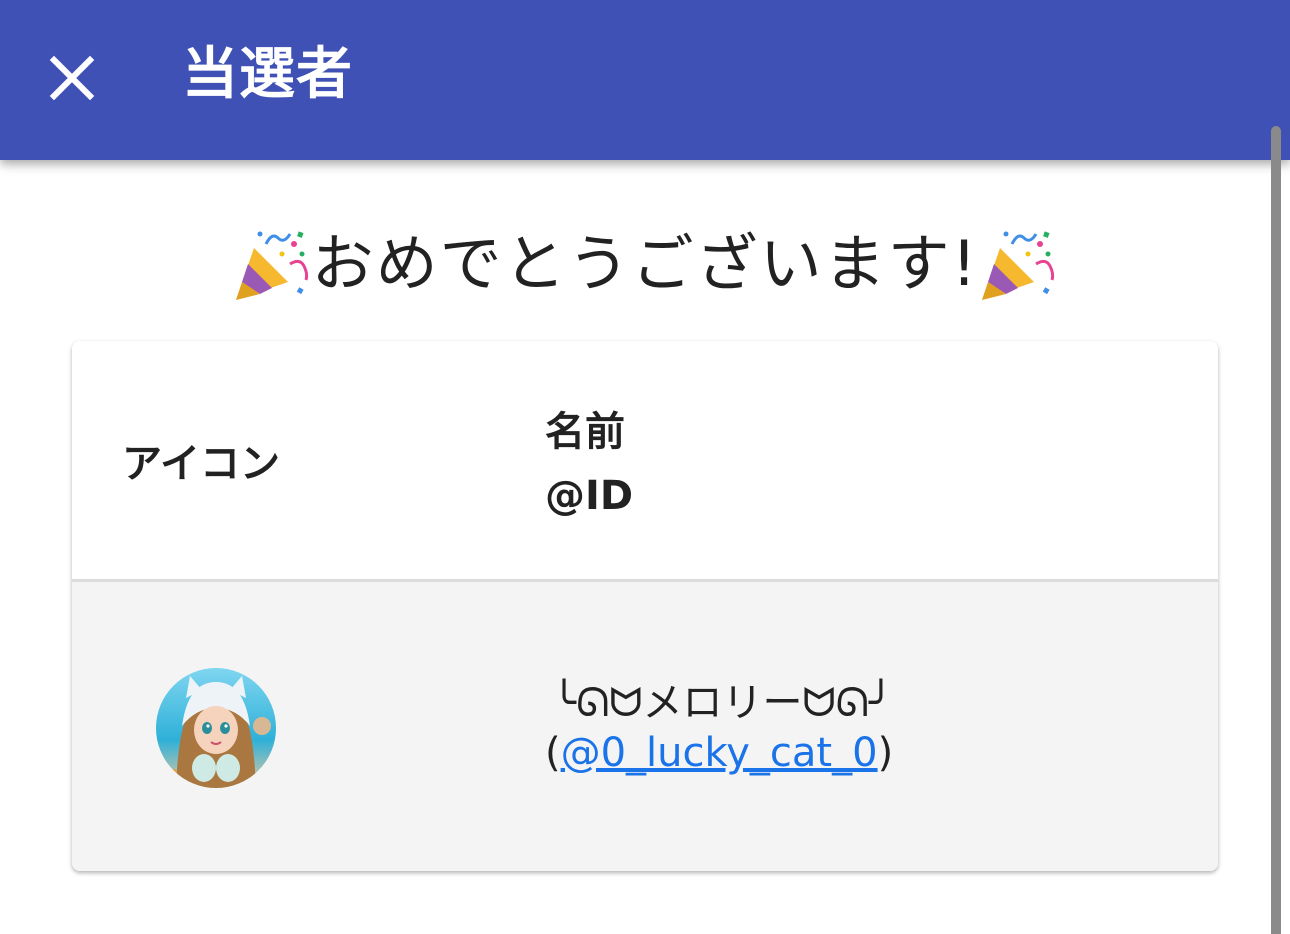 This screenshot has height=934, width=1290. I want to click on congrats-heading: おめでとうございます!, so click(645, 264).